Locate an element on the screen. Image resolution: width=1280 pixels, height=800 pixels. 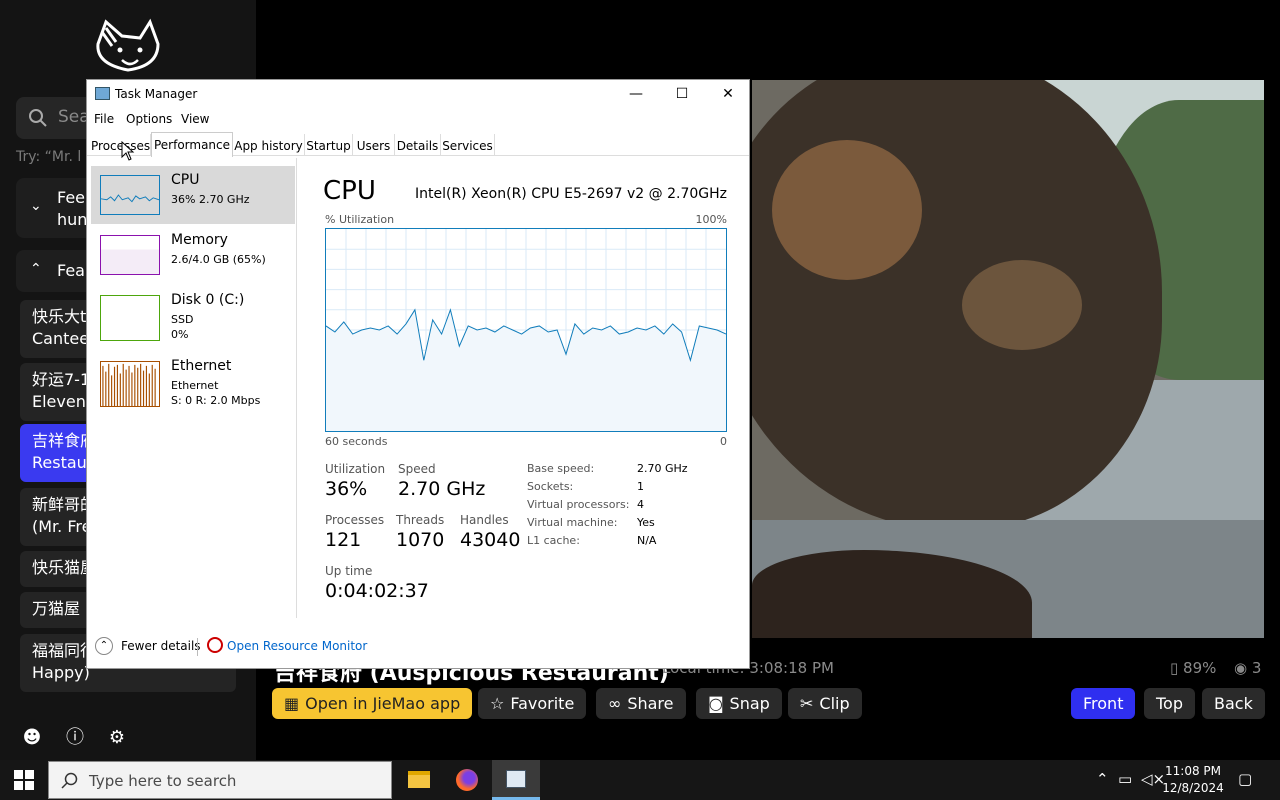
resource-ethernet: Ethernet Ethernet S: 0 R: 2.0 Mbps is located at coordinates (193, 381).